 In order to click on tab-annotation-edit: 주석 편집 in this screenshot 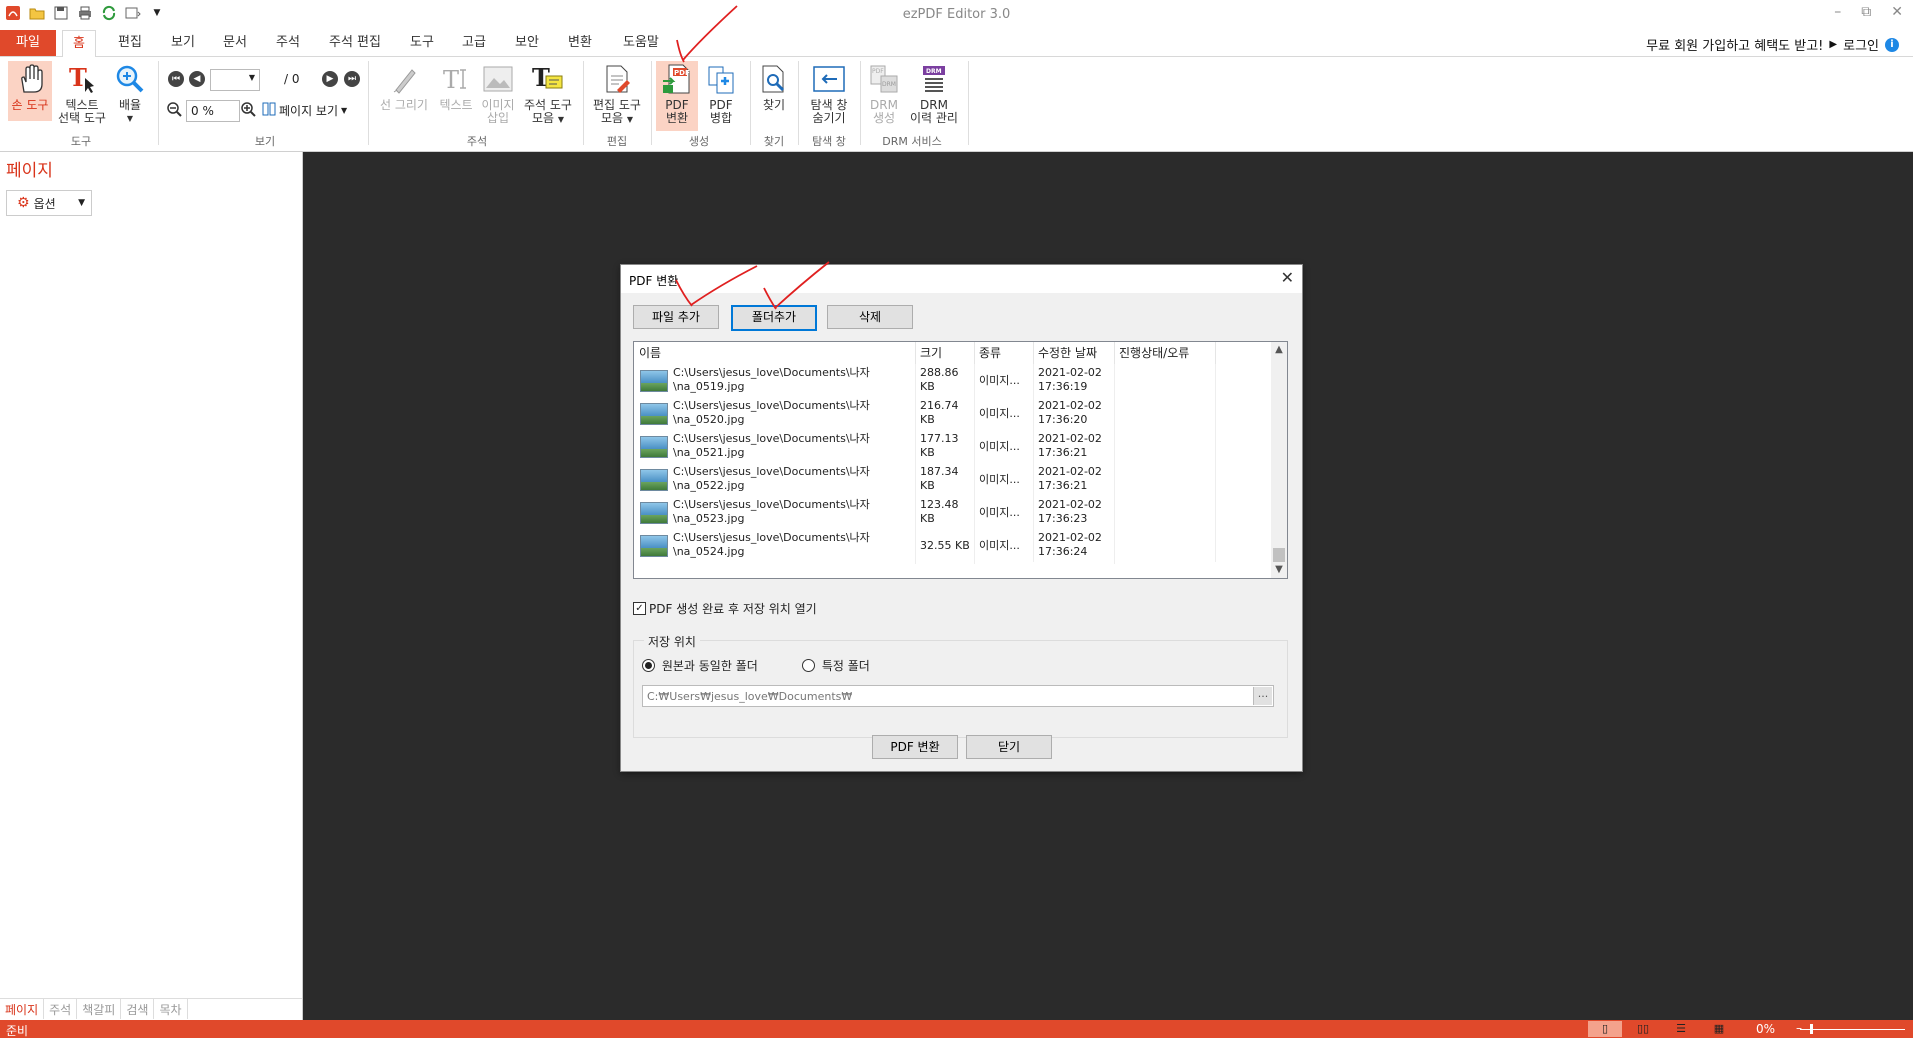, I will do `click(355, 43)`.